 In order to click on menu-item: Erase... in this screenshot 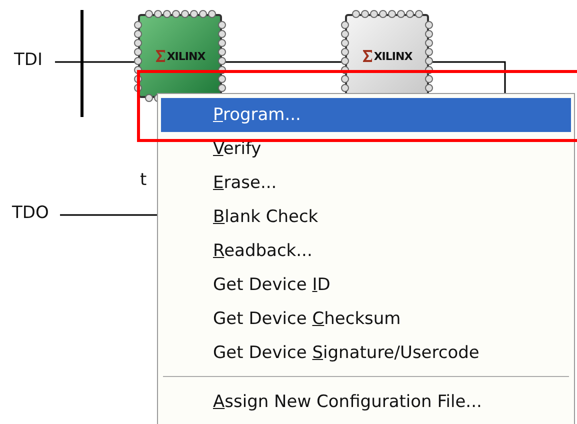, I will do `click(366, 183)`.